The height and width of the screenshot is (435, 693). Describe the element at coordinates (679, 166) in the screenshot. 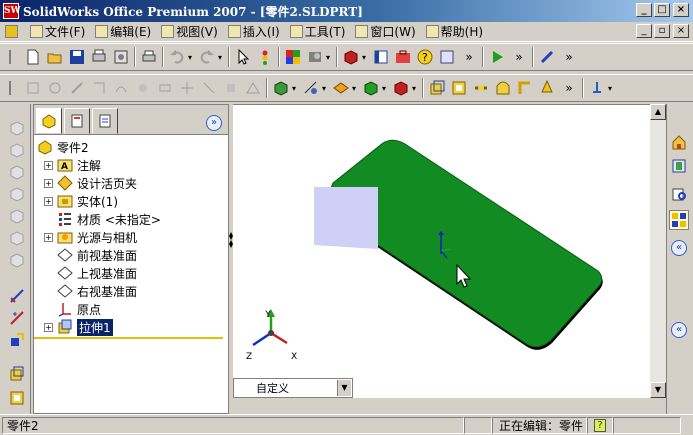

I see `design-library-button` at that location.